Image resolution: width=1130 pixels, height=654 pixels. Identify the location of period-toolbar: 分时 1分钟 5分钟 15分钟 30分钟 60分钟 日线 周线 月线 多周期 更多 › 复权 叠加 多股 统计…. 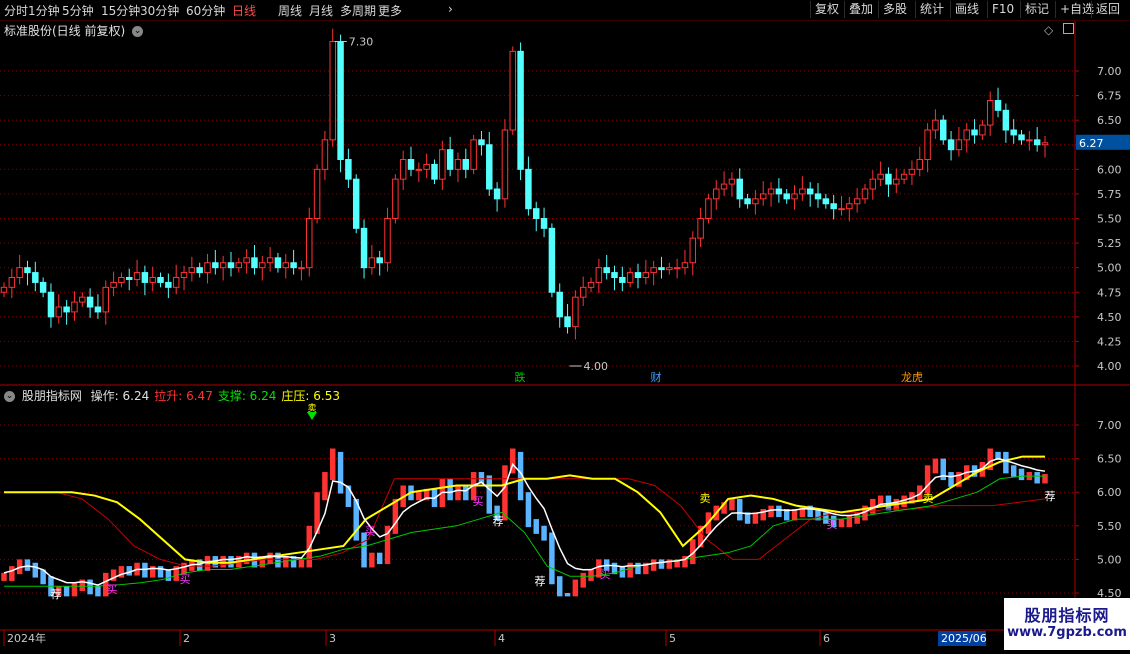
(565, 10).